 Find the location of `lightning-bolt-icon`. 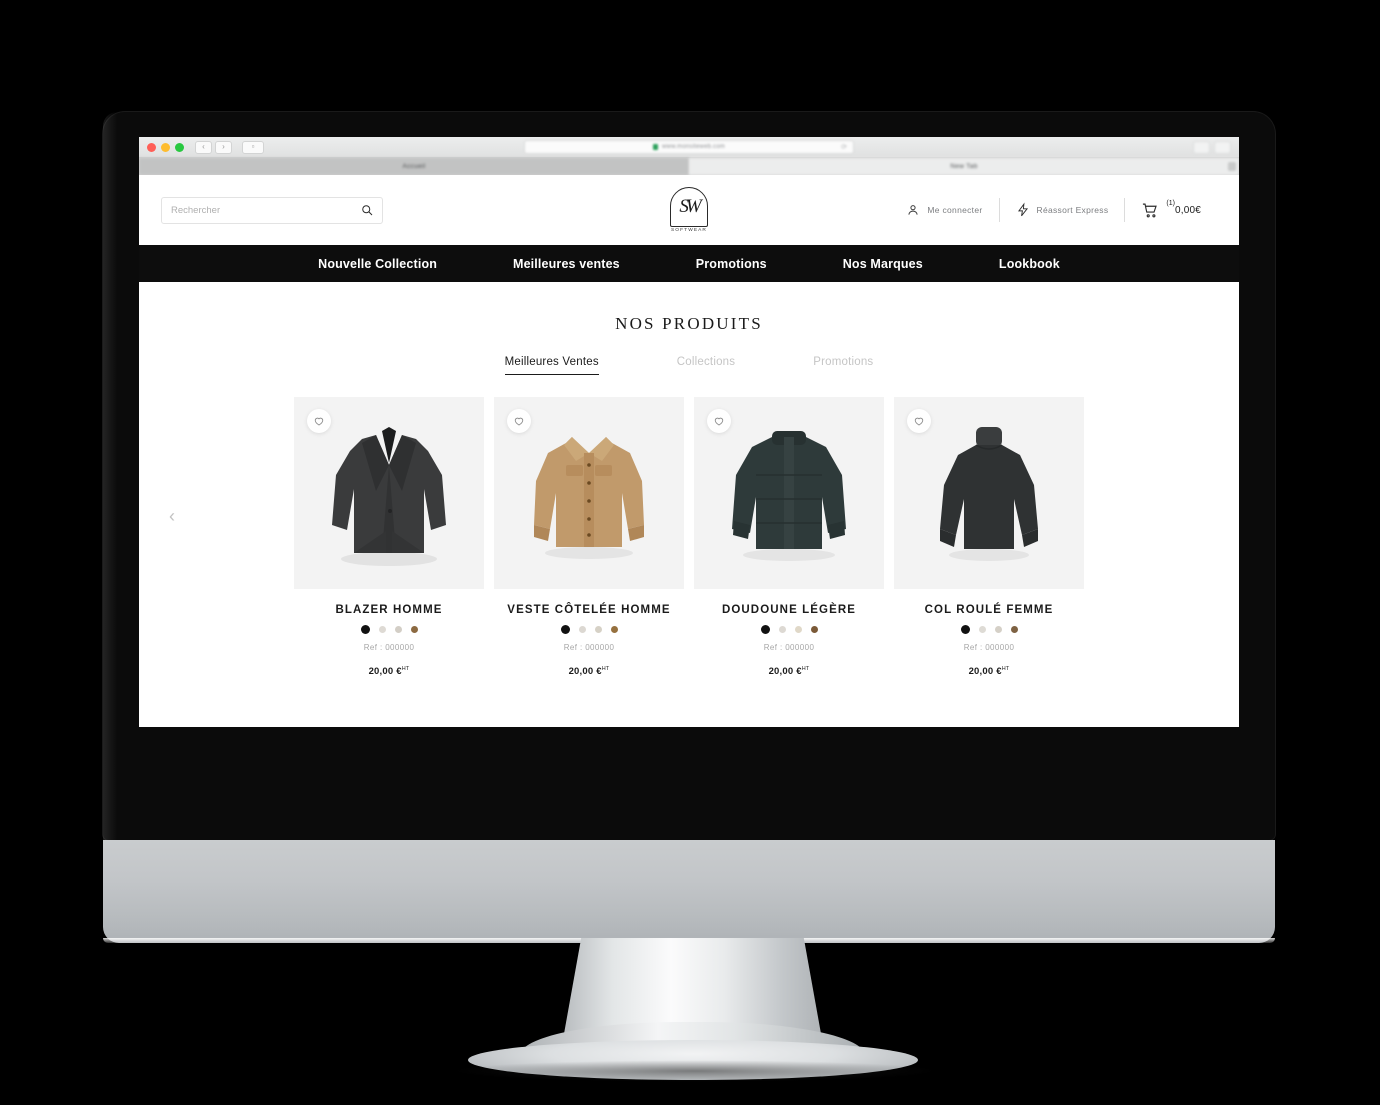

lightning-bolt-icon is located at coordinates (1022, 209).